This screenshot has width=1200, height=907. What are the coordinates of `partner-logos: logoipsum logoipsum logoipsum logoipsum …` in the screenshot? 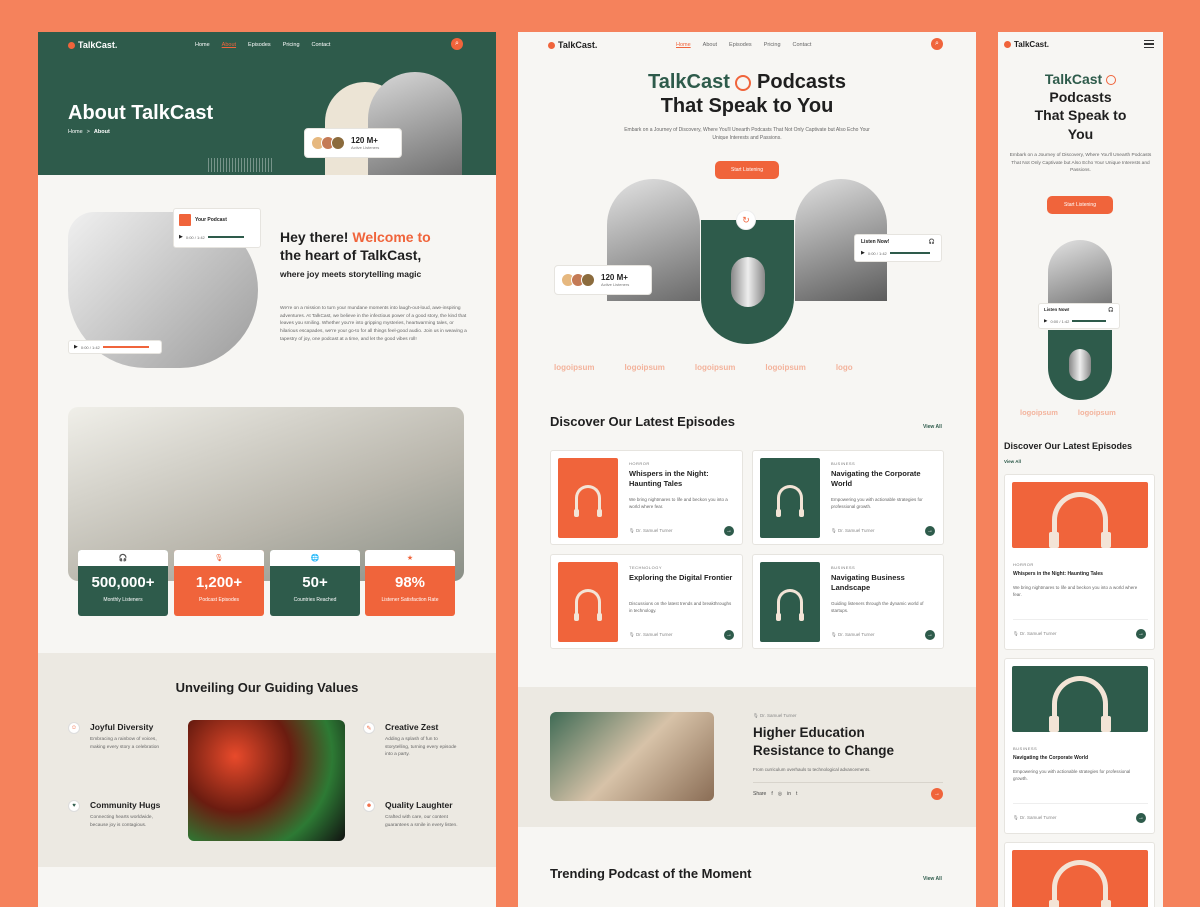 It's located at (703, 367).